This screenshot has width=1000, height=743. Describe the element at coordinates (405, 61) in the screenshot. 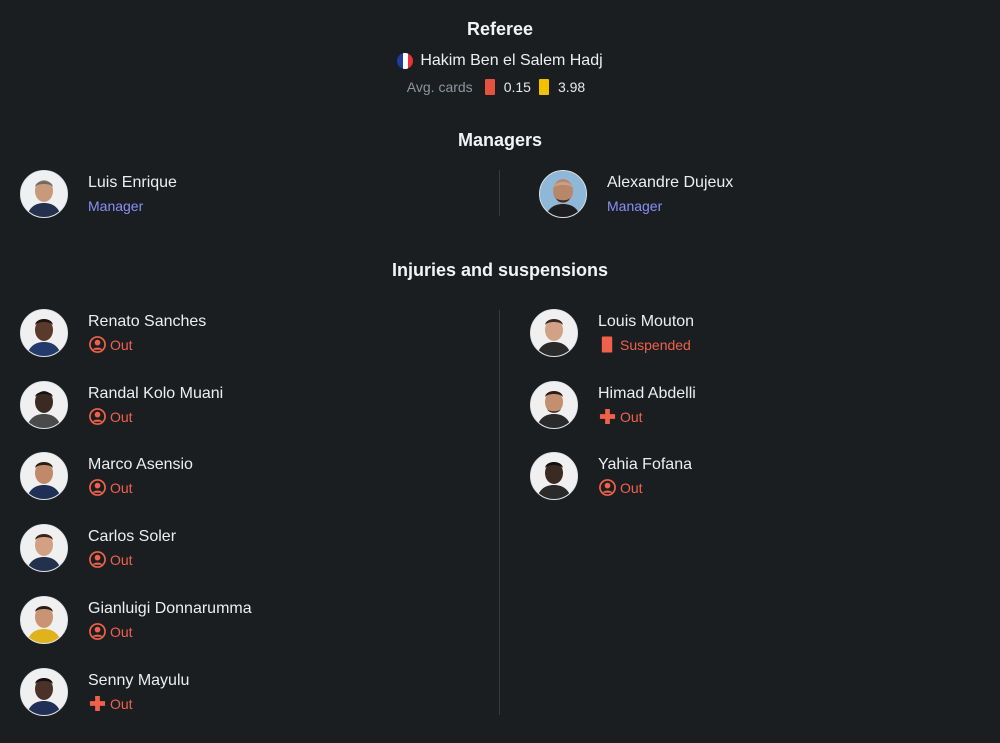

I see `france-flag-icon` at that location.